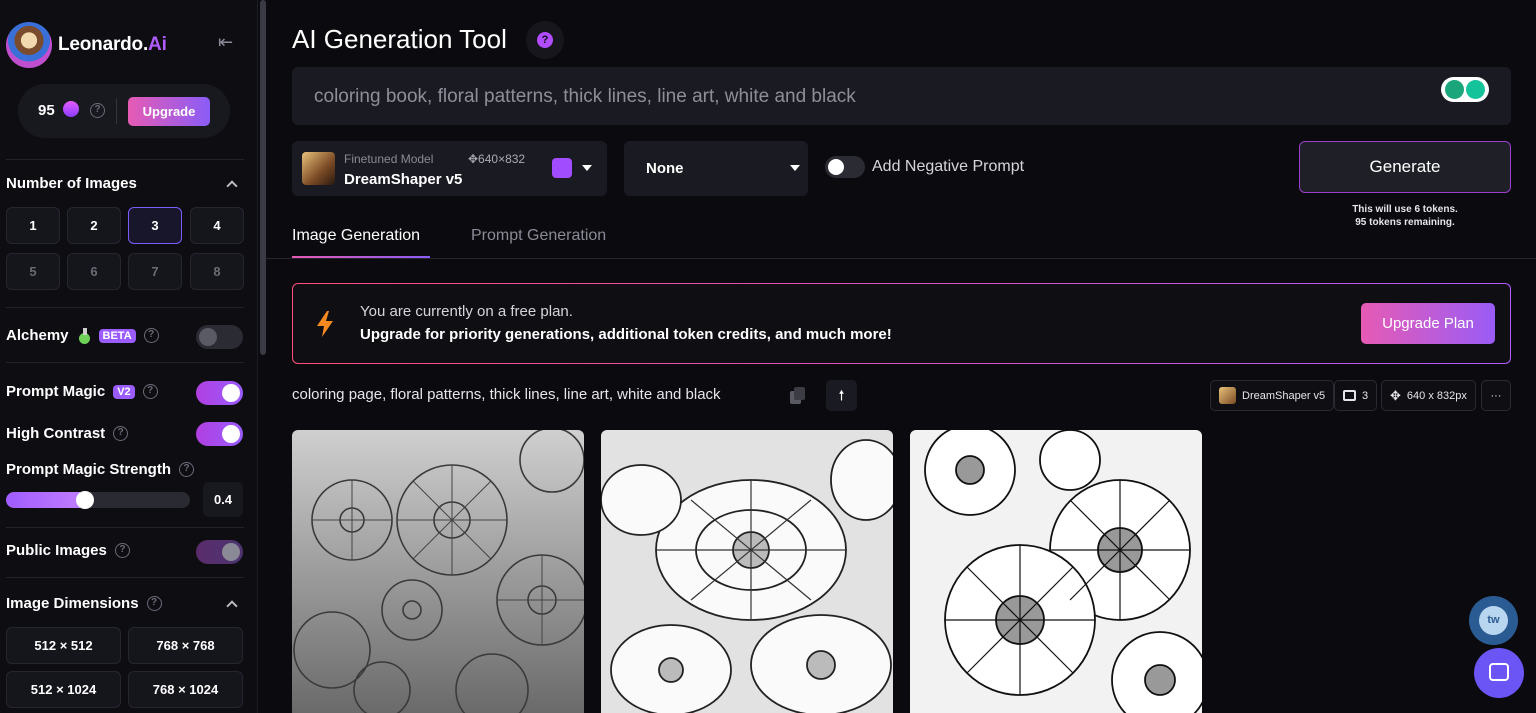 The height and width of the screenshot is (713, 1536). What do you see at coordinates (63, 689) in the screenshot?
I see `dimension-option: 512 × 1024` at bounding box center [63, 689].